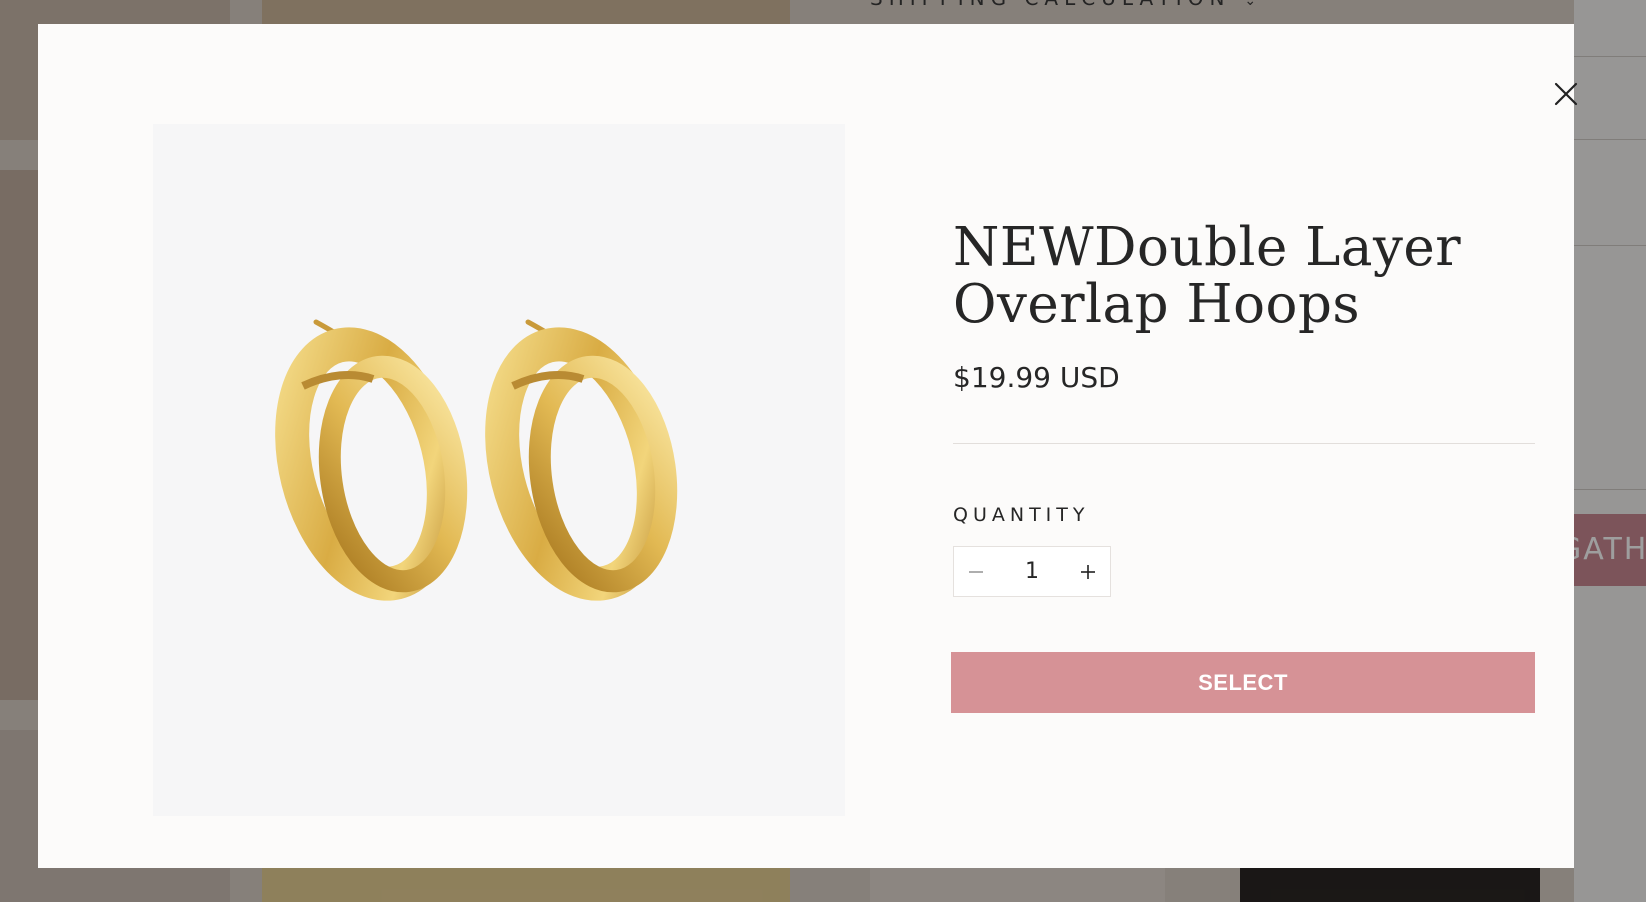 The height and width of the screenshot is (902, 1646). What do you see at coordinates (1021, 515) in the screenshot?
I see `quantity-label: QUANTITY` at bounding box center [1021, 515].